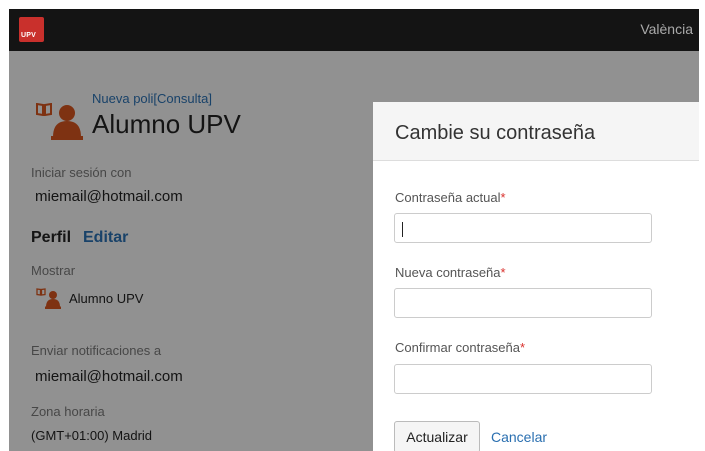  Describe the element at coordinates (354, 30) in the screenshot. I see `top-navbar: UPV València` at that location.